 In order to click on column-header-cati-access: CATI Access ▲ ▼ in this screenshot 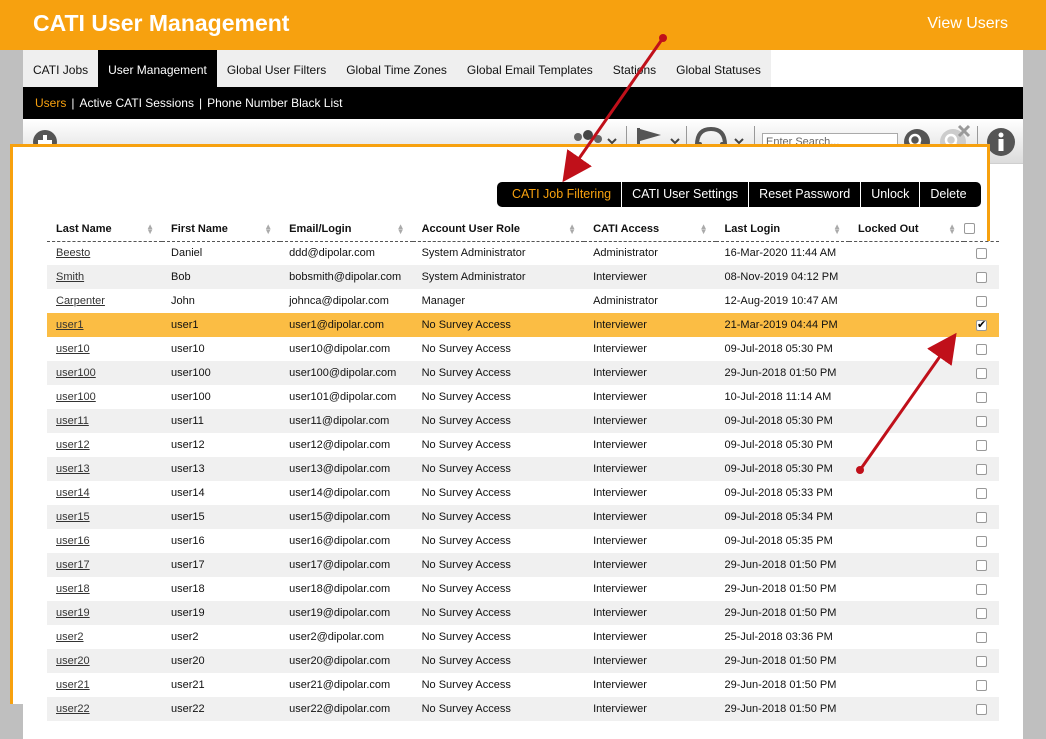, I will do `click(650, 229)`.